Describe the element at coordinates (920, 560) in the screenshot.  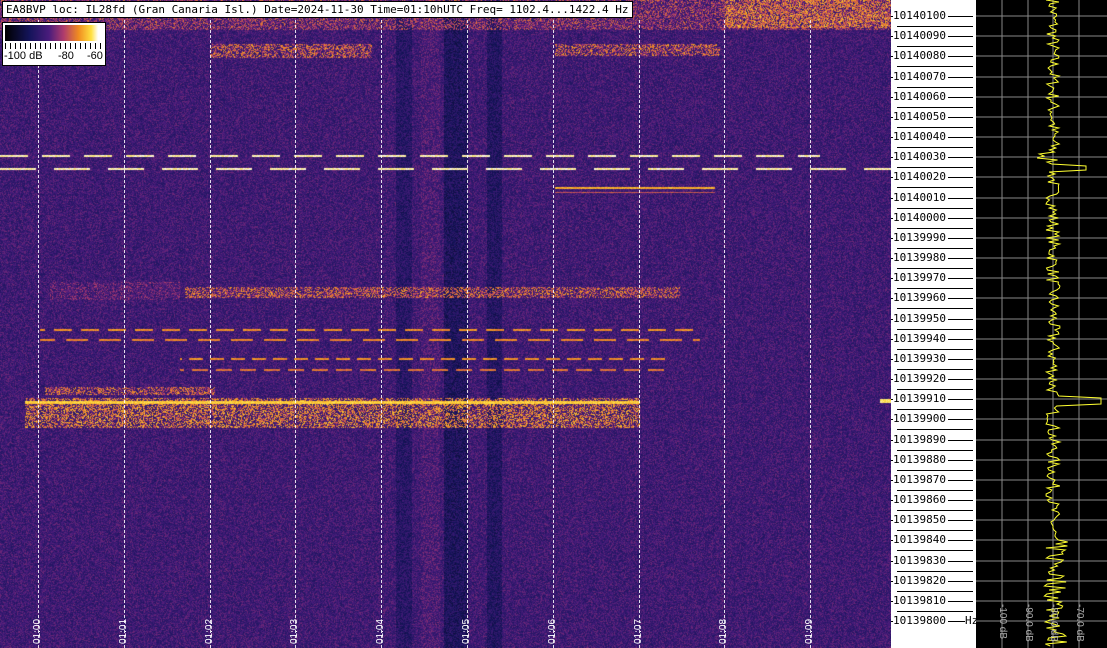
I see `frequency-tick-label: 10139830` at that location.